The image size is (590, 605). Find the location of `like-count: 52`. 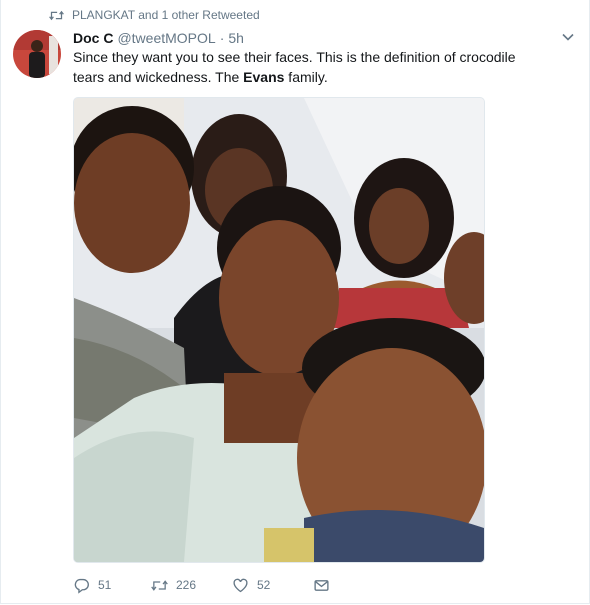

like-count: 52 is located at coordinates (264, 585).